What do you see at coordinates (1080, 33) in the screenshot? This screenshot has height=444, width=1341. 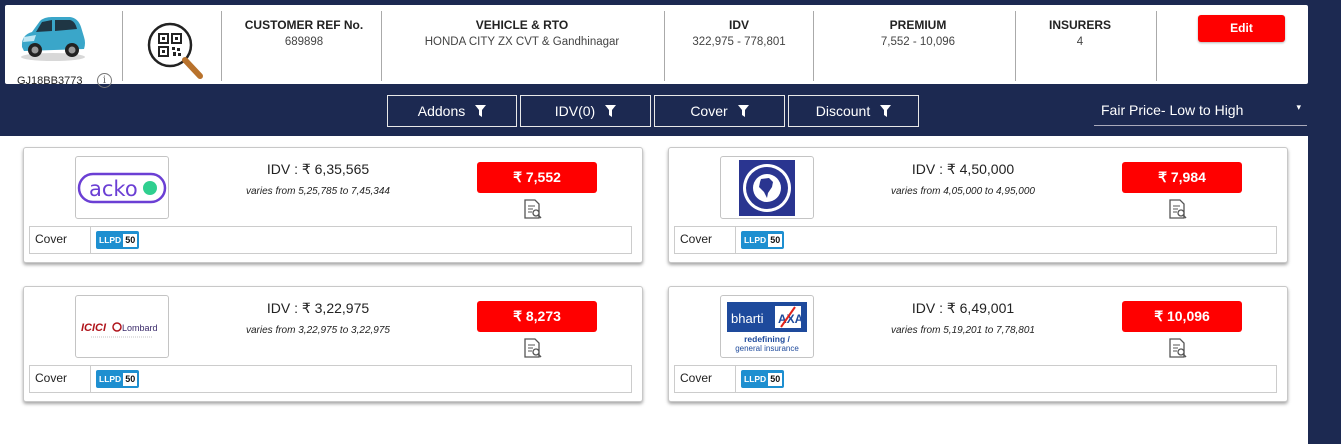 I see `insurers-column: INSURERS 4` at bounding box center [1080, 33].